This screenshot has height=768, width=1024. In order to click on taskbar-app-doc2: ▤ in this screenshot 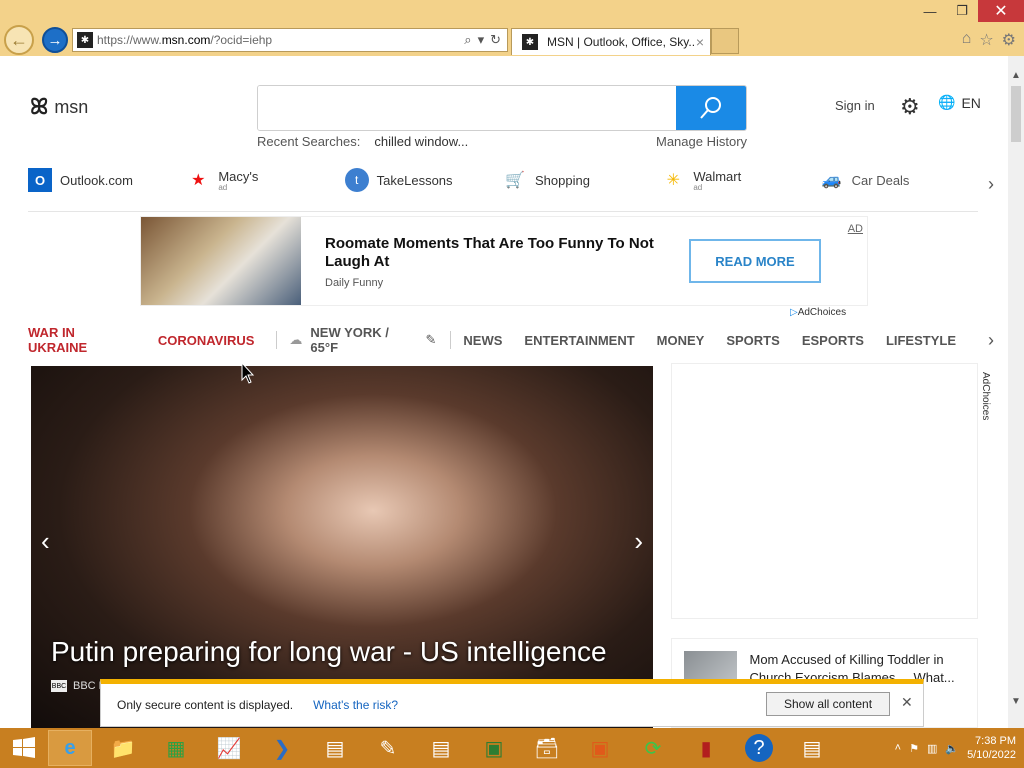, I will do `click(441, 748)`.